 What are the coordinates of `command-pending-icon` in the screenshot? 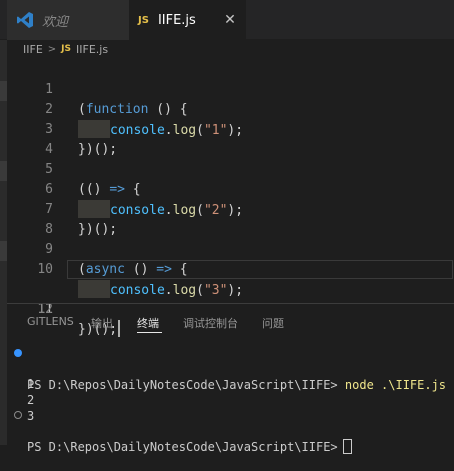 It's located at (18, 415).